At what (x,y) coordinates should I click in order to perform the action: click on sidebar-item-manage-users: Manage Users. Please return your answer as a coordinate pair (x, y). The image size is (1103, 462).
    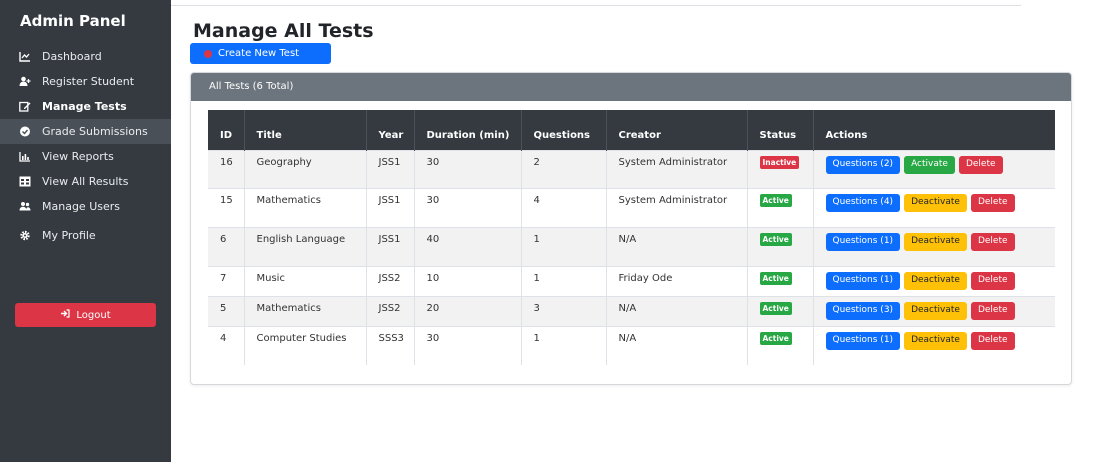
    Looking at the image, I should click on (85, 206).